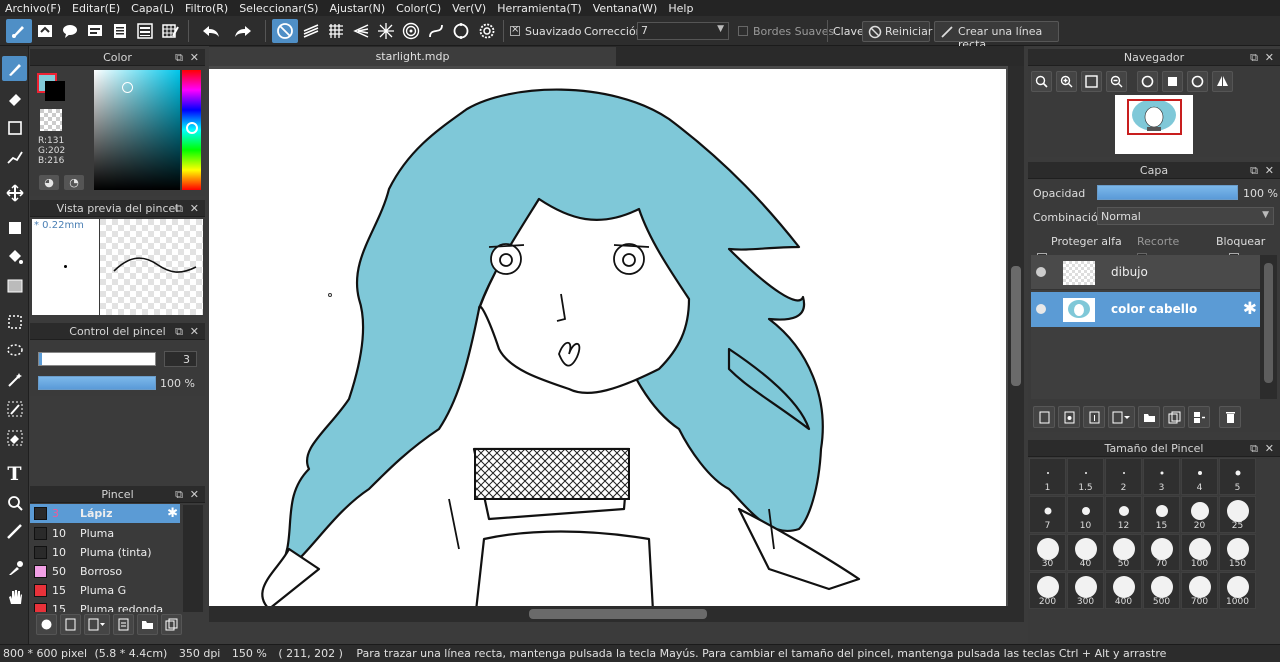  Describe the element at coordinates (1047, 476) in the screenshot. I see `brush-size-cell: 1` at that location.